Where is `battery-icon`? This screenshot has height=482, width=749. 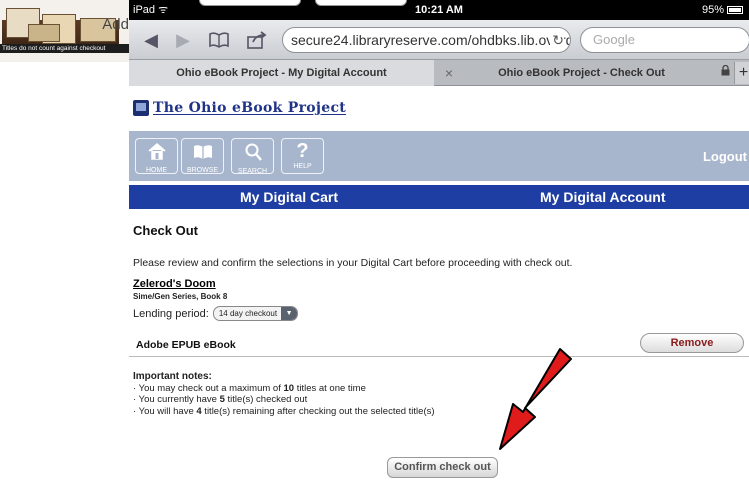
battery-icon is located at coordinates (735, 10).